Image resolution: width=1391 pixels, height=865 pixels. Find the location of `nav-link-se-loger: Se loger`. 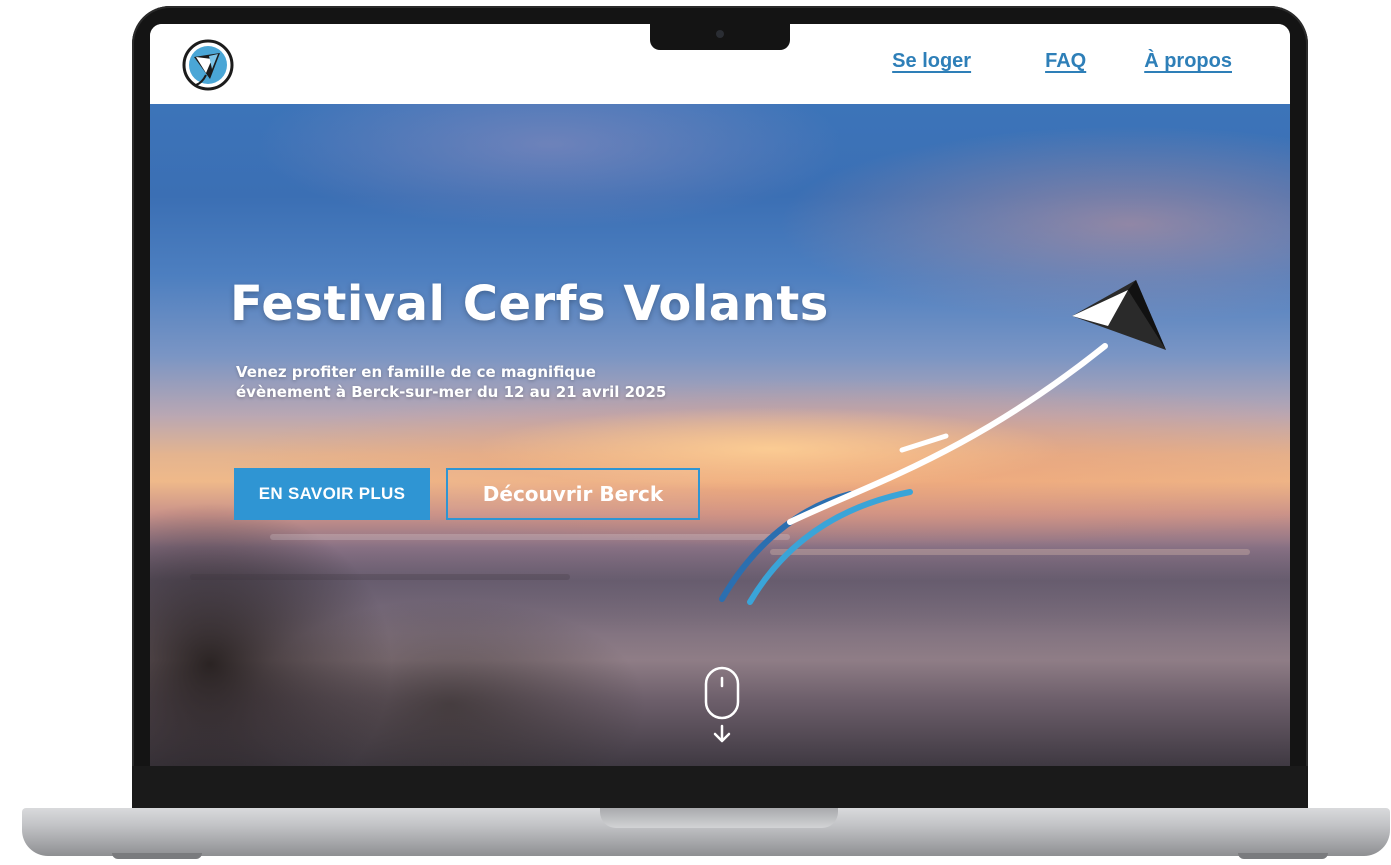

nav-link-se-loger: Se loger is located at coordinates (931, 61).